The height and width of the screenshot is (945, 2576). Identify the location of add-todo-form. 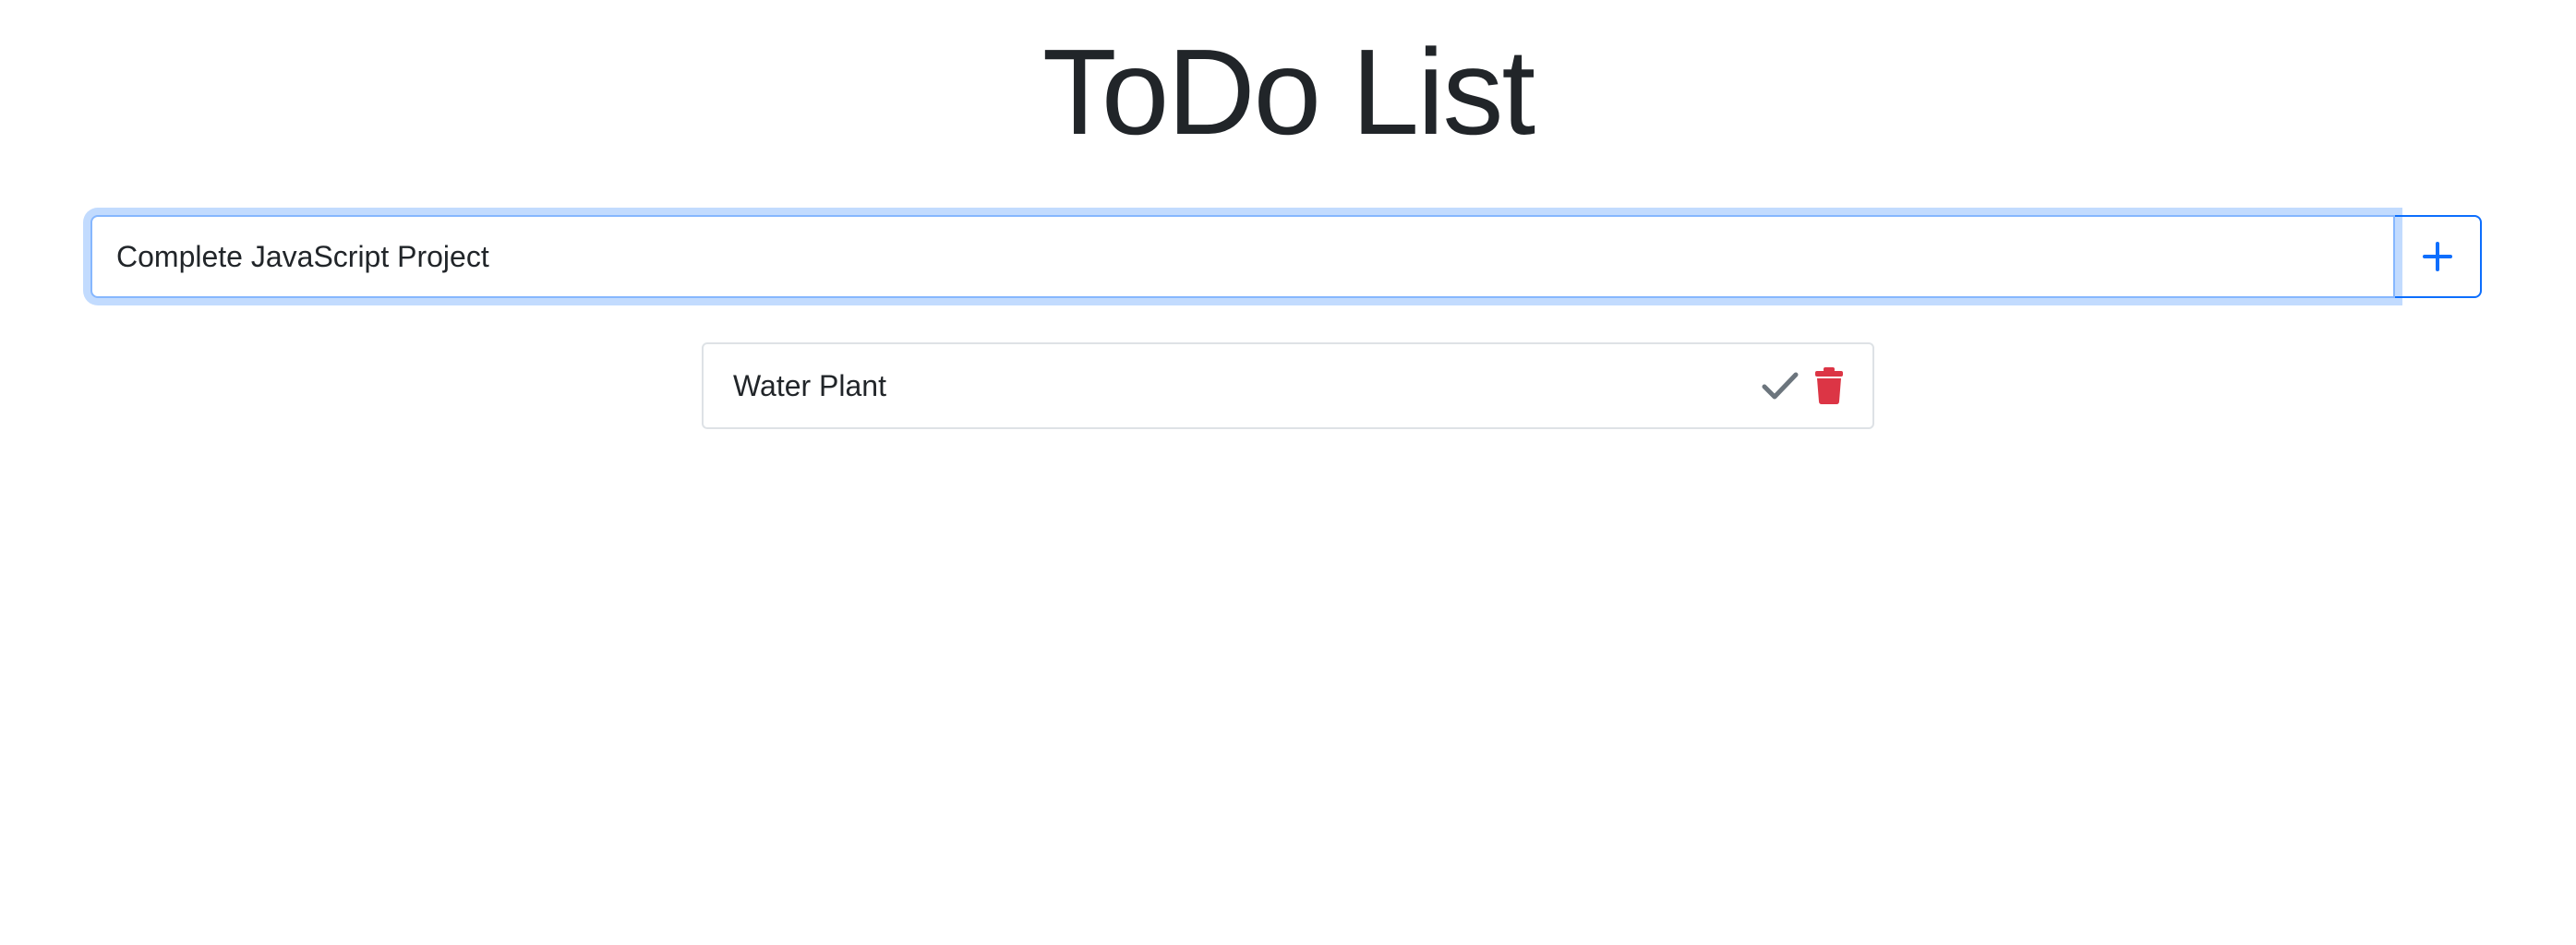
(1287, 257).